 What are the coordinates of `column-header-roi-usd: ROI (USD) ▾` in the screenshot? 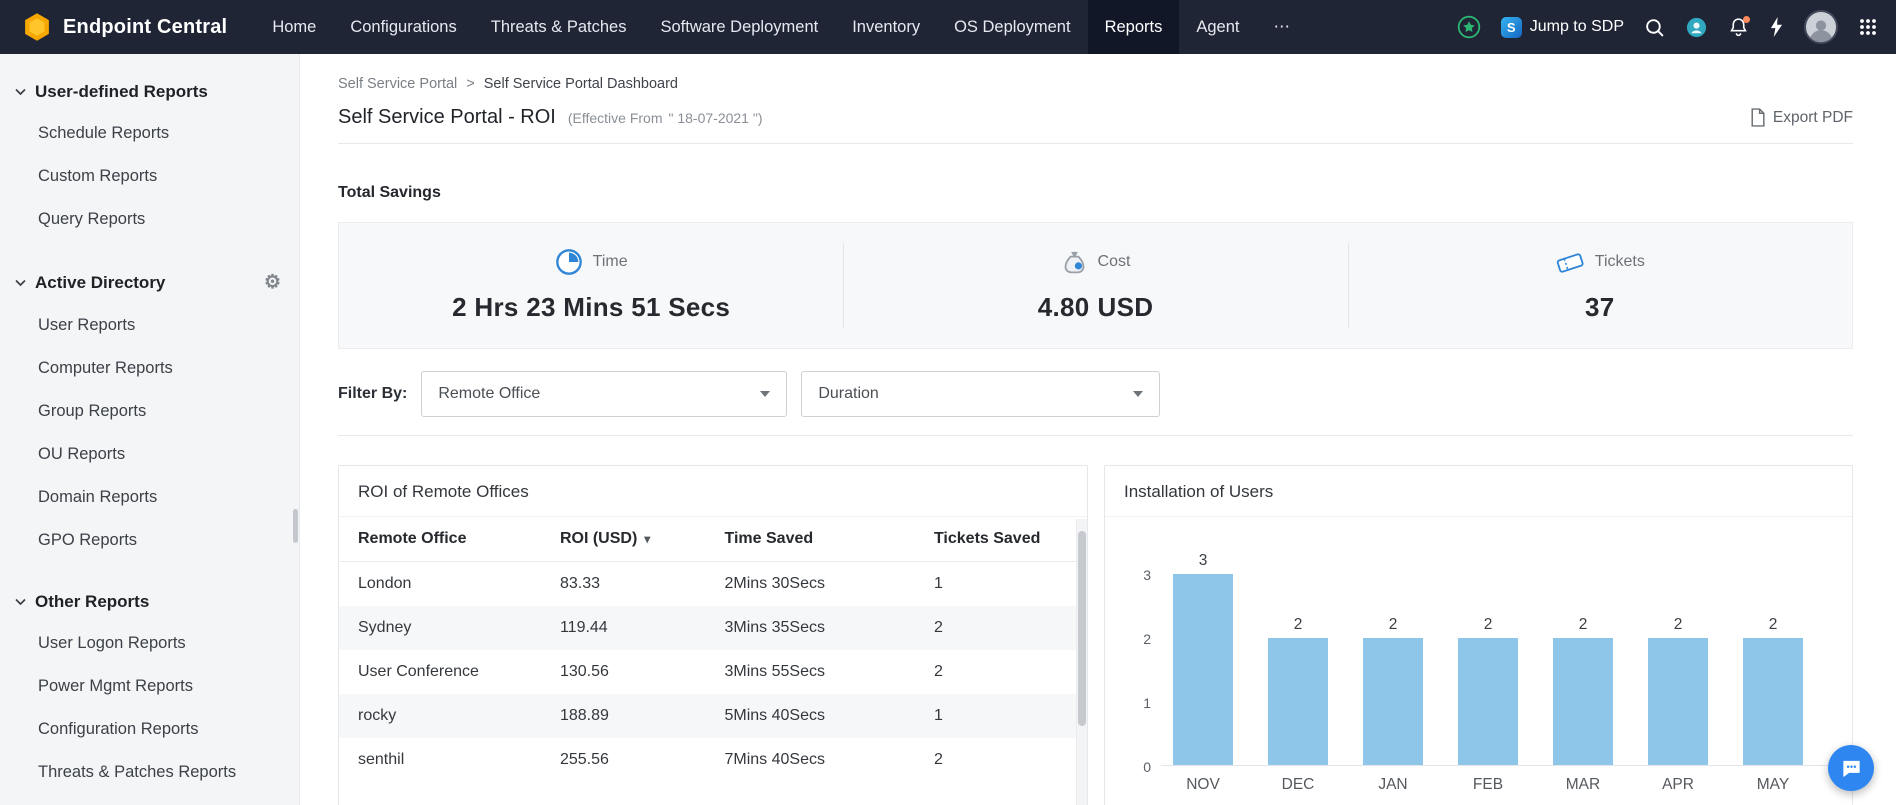 It's located at (623, 539).